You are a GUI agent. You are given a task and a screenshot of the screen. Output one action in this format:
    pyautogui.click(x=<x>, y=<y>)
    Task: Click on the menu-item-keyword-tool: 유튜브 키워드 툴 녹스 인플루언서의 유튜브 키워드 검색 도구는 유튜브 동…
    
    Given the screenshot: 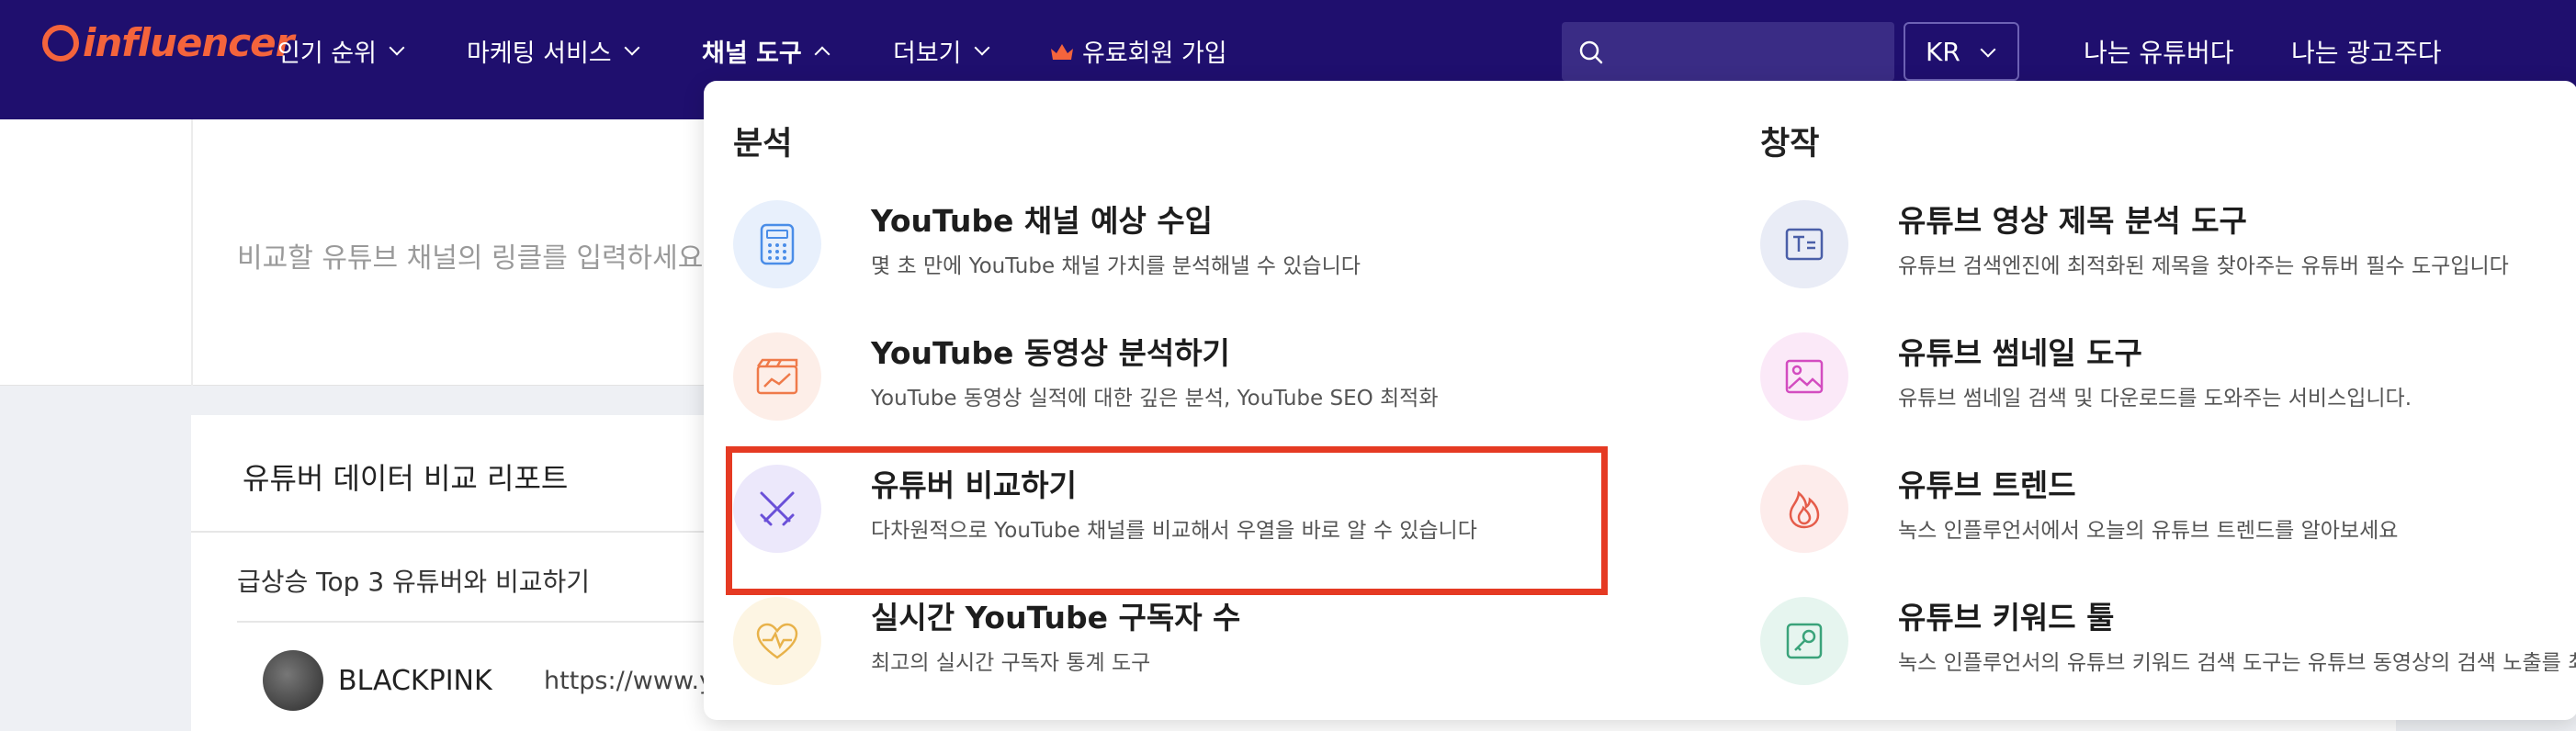 What is the action you would take?
    pyautogui.click(x=2163, y=639)
    